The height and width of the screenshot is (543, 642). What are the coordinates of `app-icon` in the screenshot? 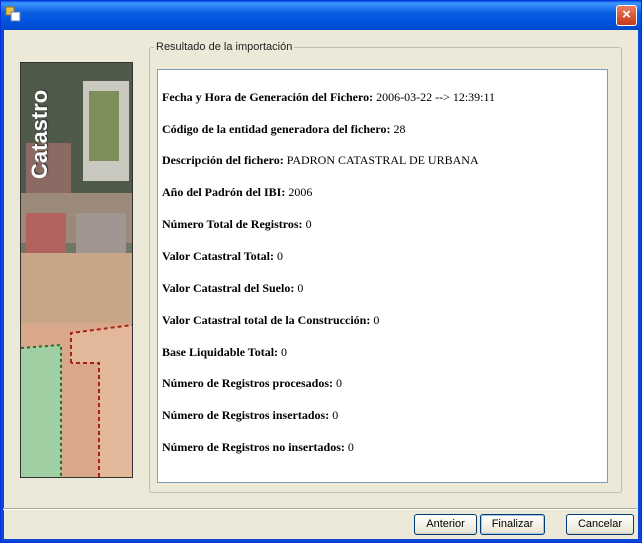 It's located at (13, 14).